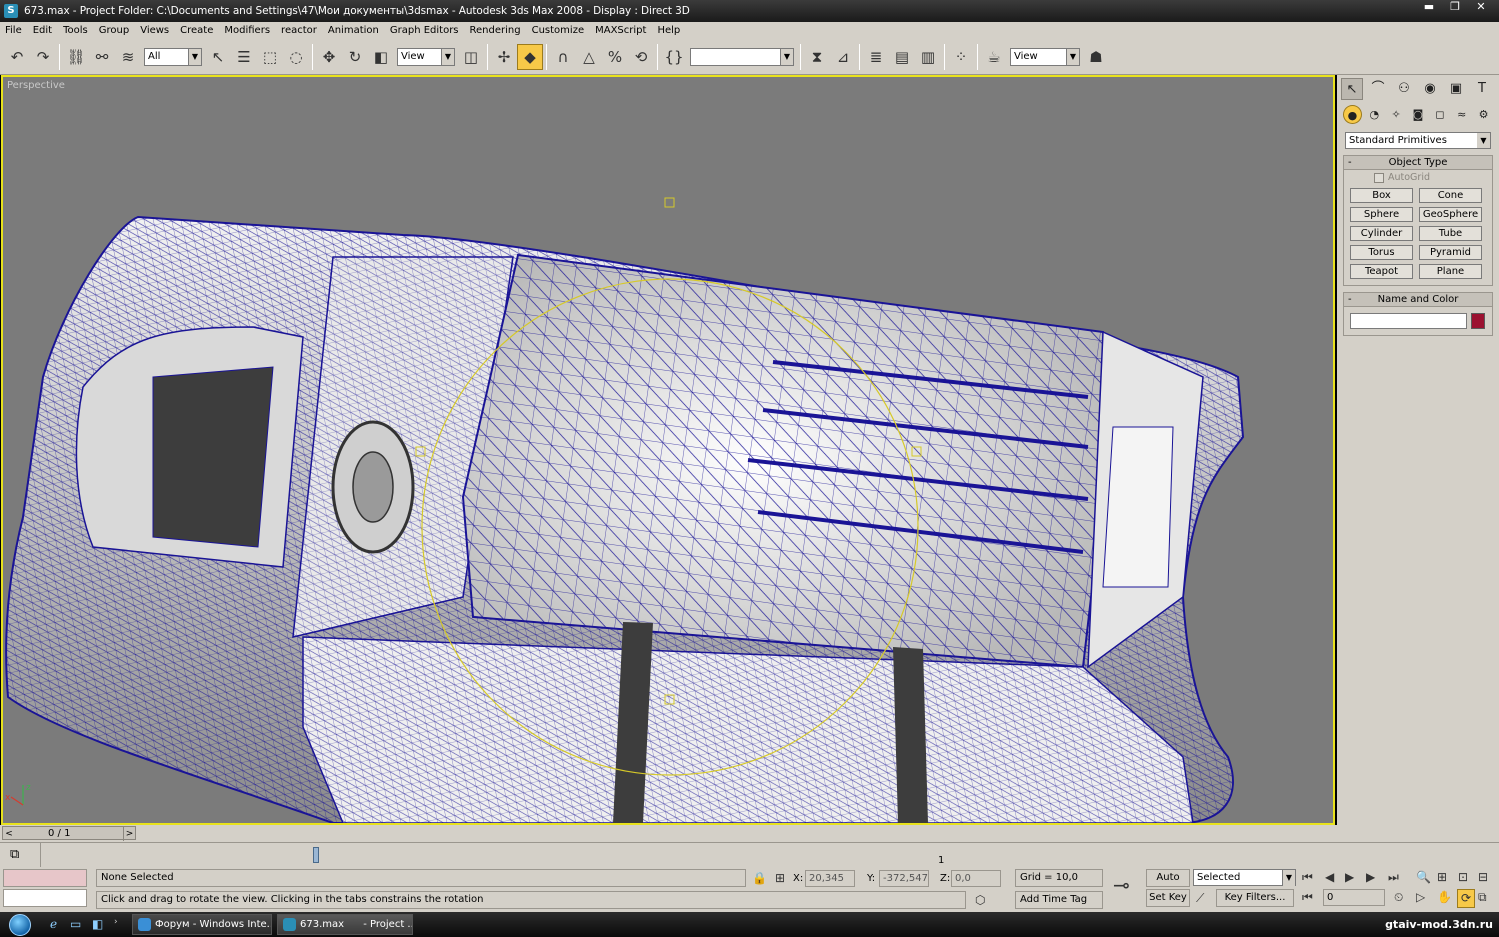 This screenshot has width=1499, height=937. Describe the element at coordinates (830, 878) in the screenshot. I see `x-coordinate-field: 20,345` at that location.